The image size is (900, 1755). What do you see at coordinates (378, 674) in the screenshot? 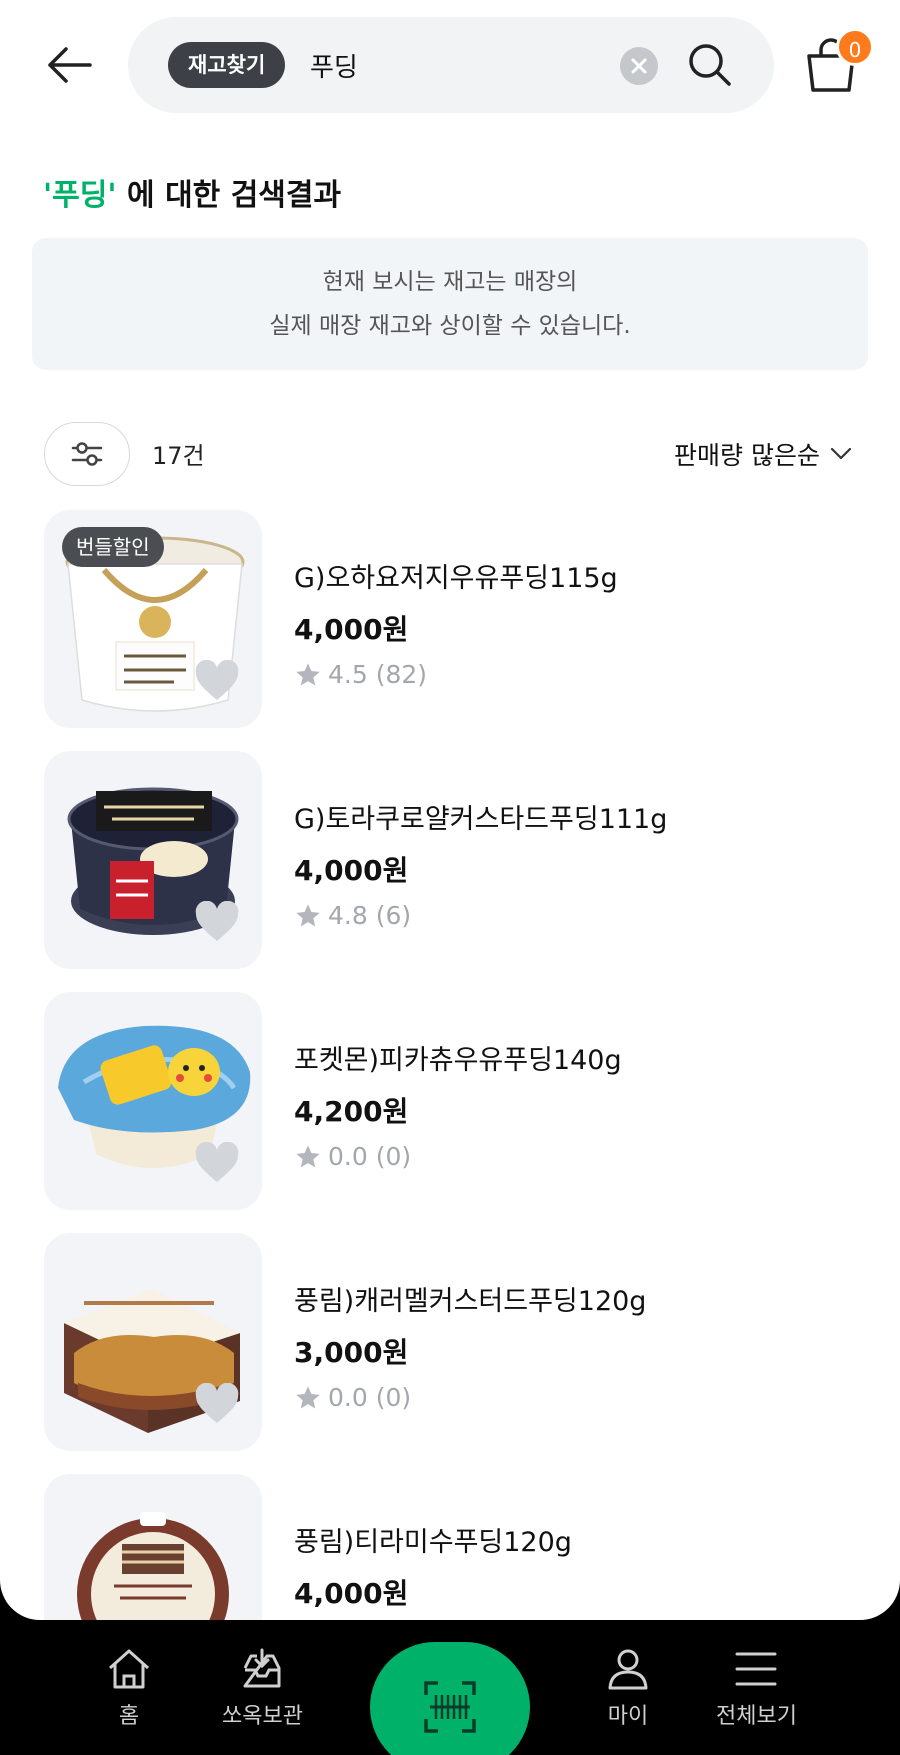
I see `rating-value: 4.5 (82)` at bounding box center [378, 674].